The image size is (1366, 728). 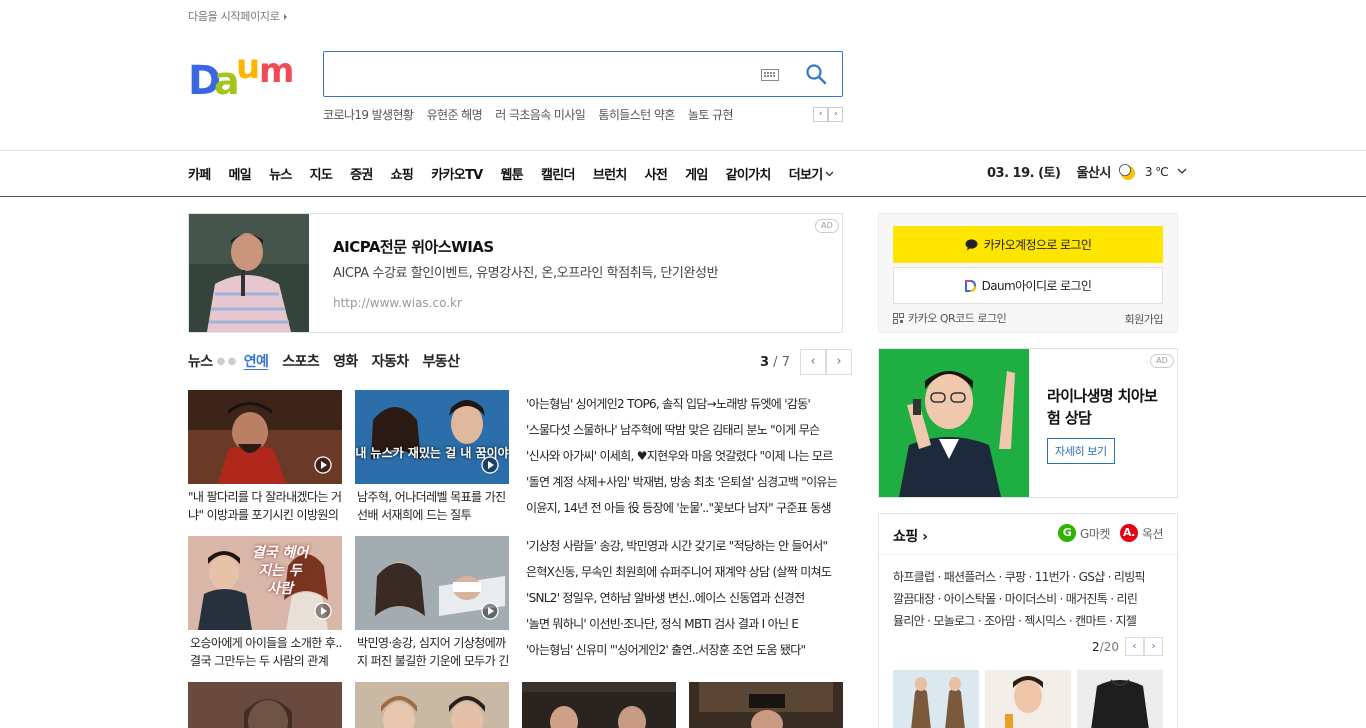 What do you see at coordinates (280, 571) in the screenshot?
I see `thumbnail-overlay-text: 결국 헤어지는 두 사람` at bounding box center [280, 571].